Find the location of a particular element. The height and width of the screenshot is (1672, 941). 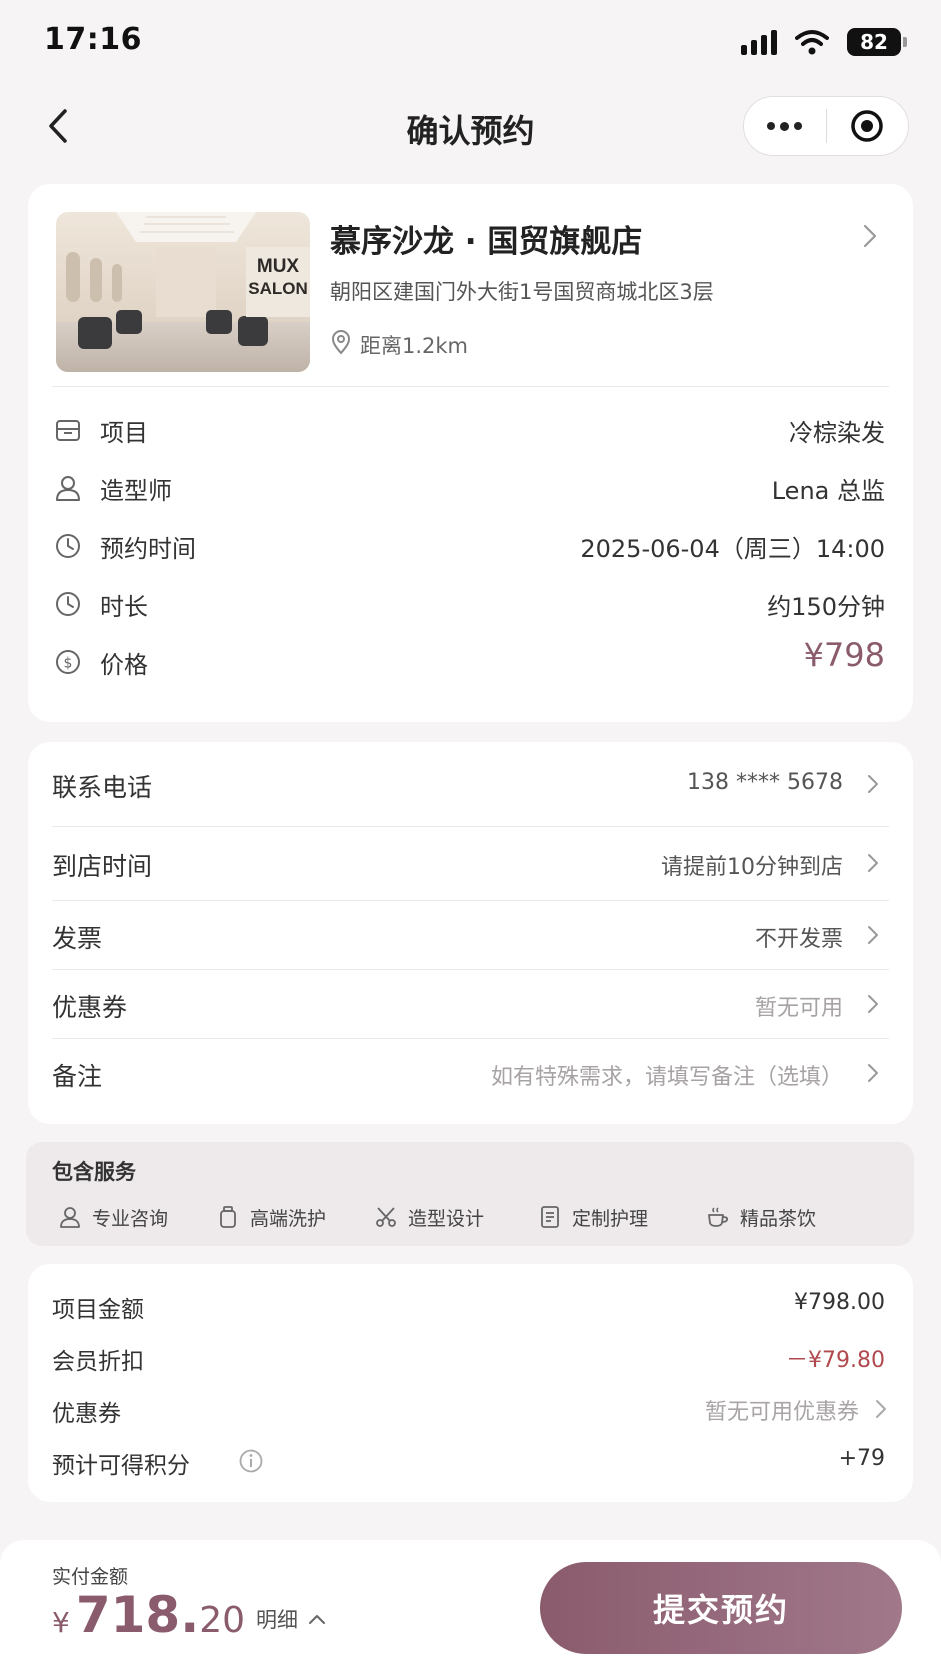

close-mini-program-button is located at coordinates (868, 126).